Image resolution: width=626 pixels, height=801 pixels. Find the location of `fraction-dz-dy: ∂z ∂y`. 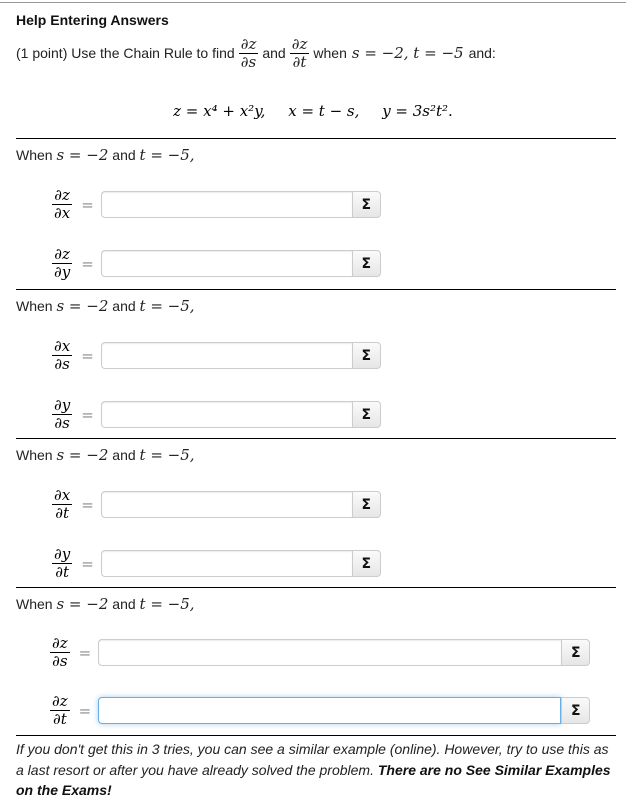

fraction-dz-dy: ∂z ∂y is located at coordinates (62, 263).